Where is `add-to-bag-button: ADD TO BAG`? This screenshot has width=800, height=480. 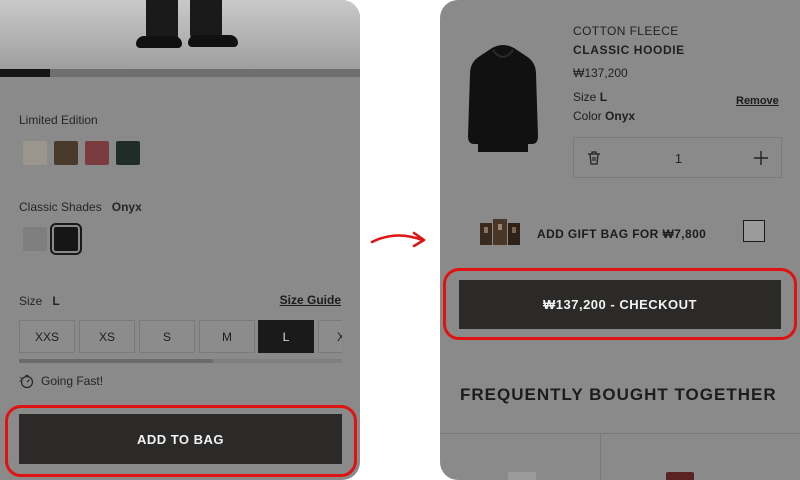
add-to-bag-button: ADD TO BAG is located at coordinates (180, 439).